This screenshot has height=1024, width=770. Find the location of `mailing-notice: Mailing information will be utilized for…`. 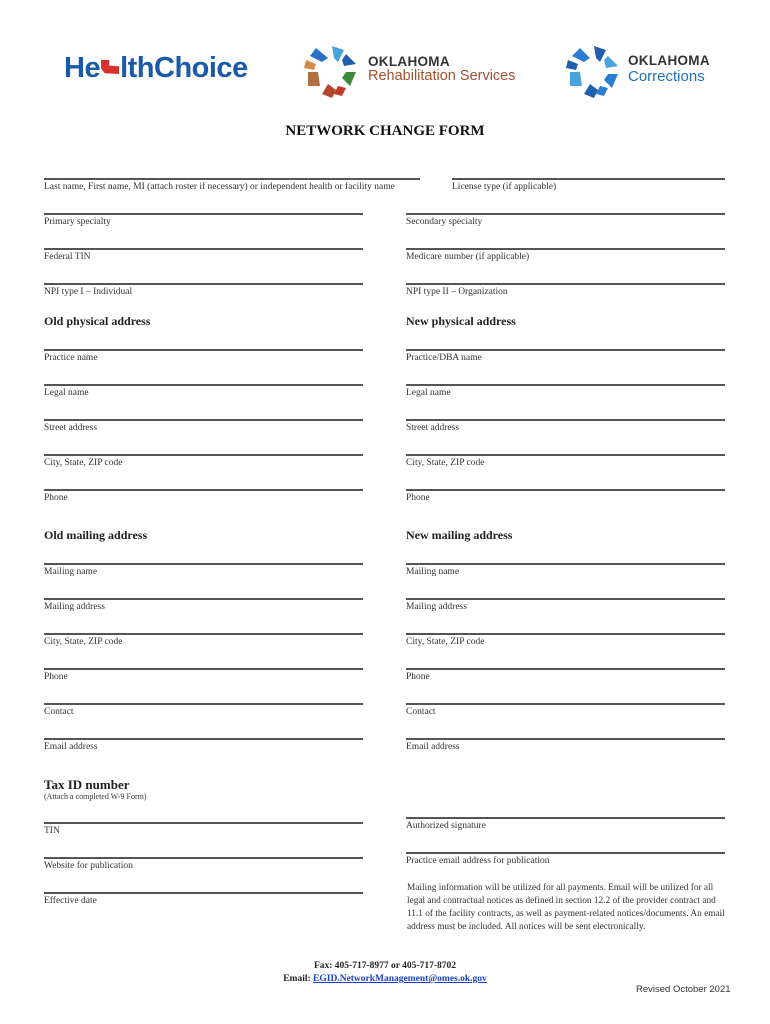

mailing-notice: Mailing information will be utilized for… is located at coordinates (566, 907).